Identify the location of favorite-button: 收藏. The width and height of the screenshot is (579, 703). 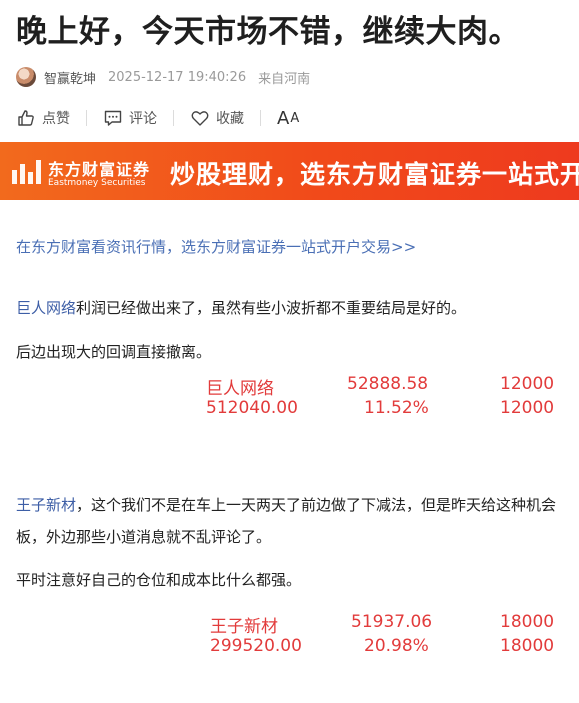
(217, 118).